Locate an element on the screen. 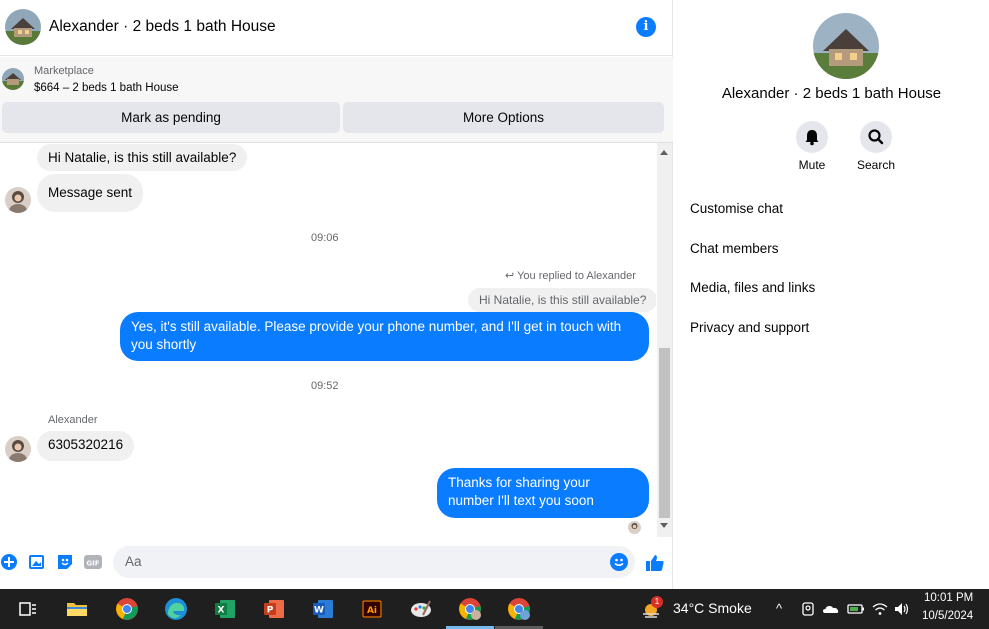 The height and width of the screenshot is (629, 989). reply-note-text: You replied to Alexander is located at coordinates (576, 276).